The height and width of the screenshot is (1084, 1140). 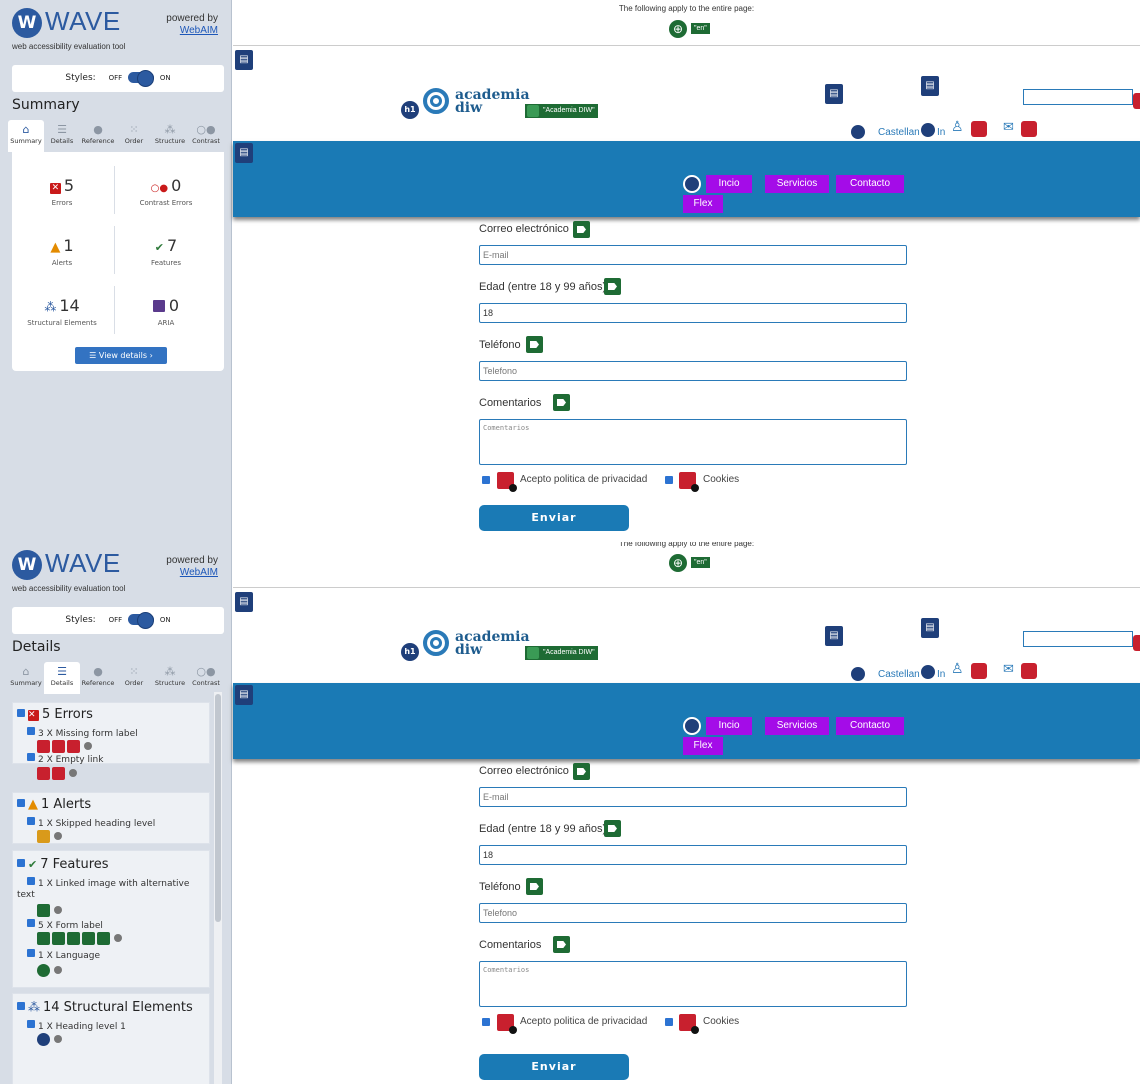 What do you see at coordinates (43, 970) in the screenshot?
I see `language-icon` at bounding box center [43, 970].